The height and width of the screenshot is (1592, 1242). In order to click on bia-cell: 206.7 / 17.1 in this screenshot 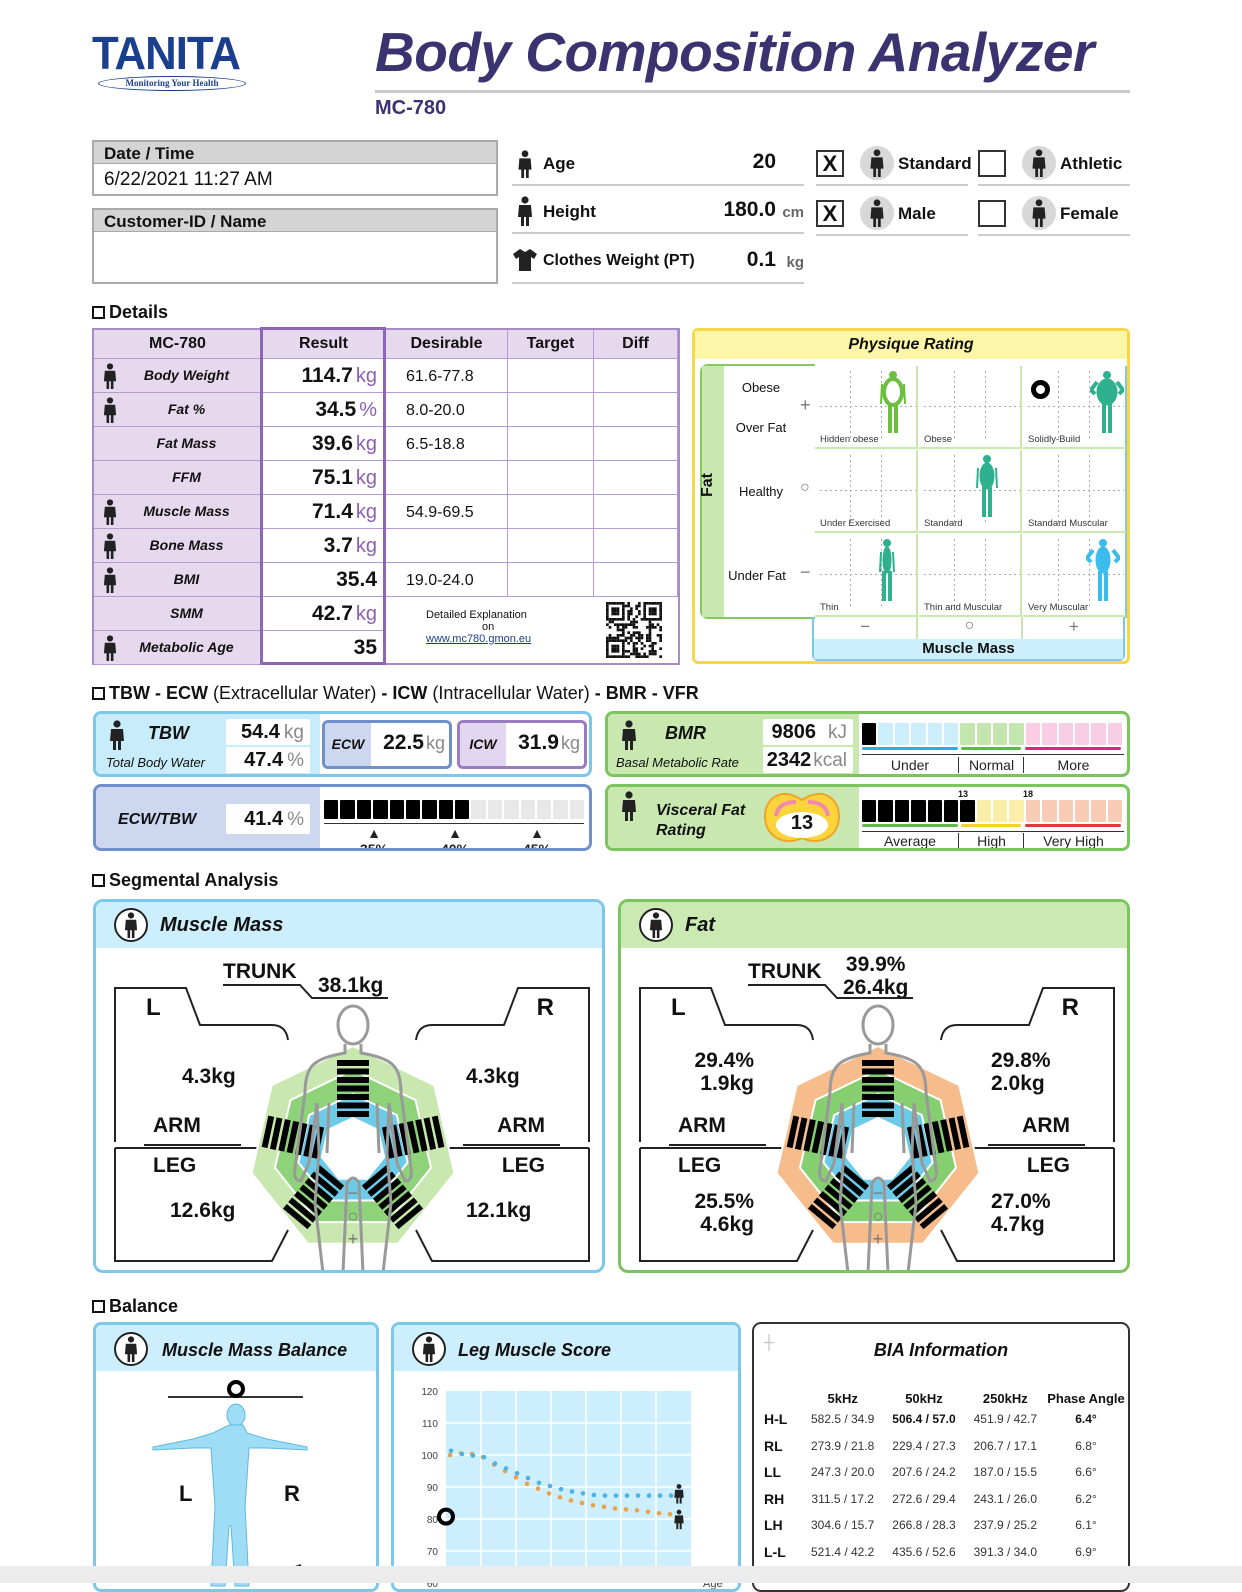, I will do `click(1005, 1445)`.